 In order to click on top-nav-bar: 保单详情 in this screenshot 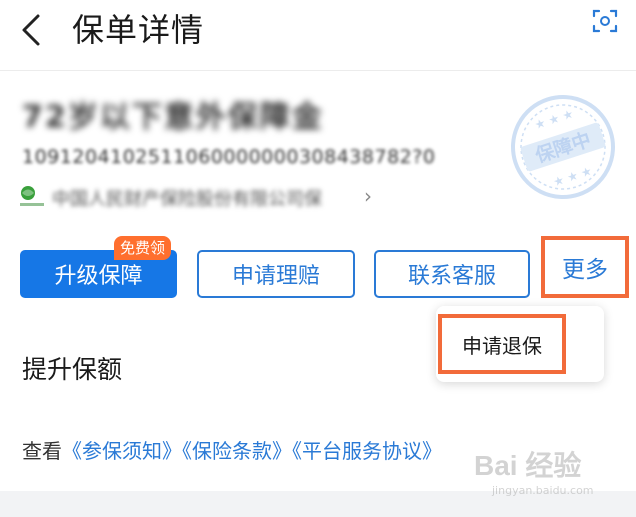, I will do `click(318, 35)`.